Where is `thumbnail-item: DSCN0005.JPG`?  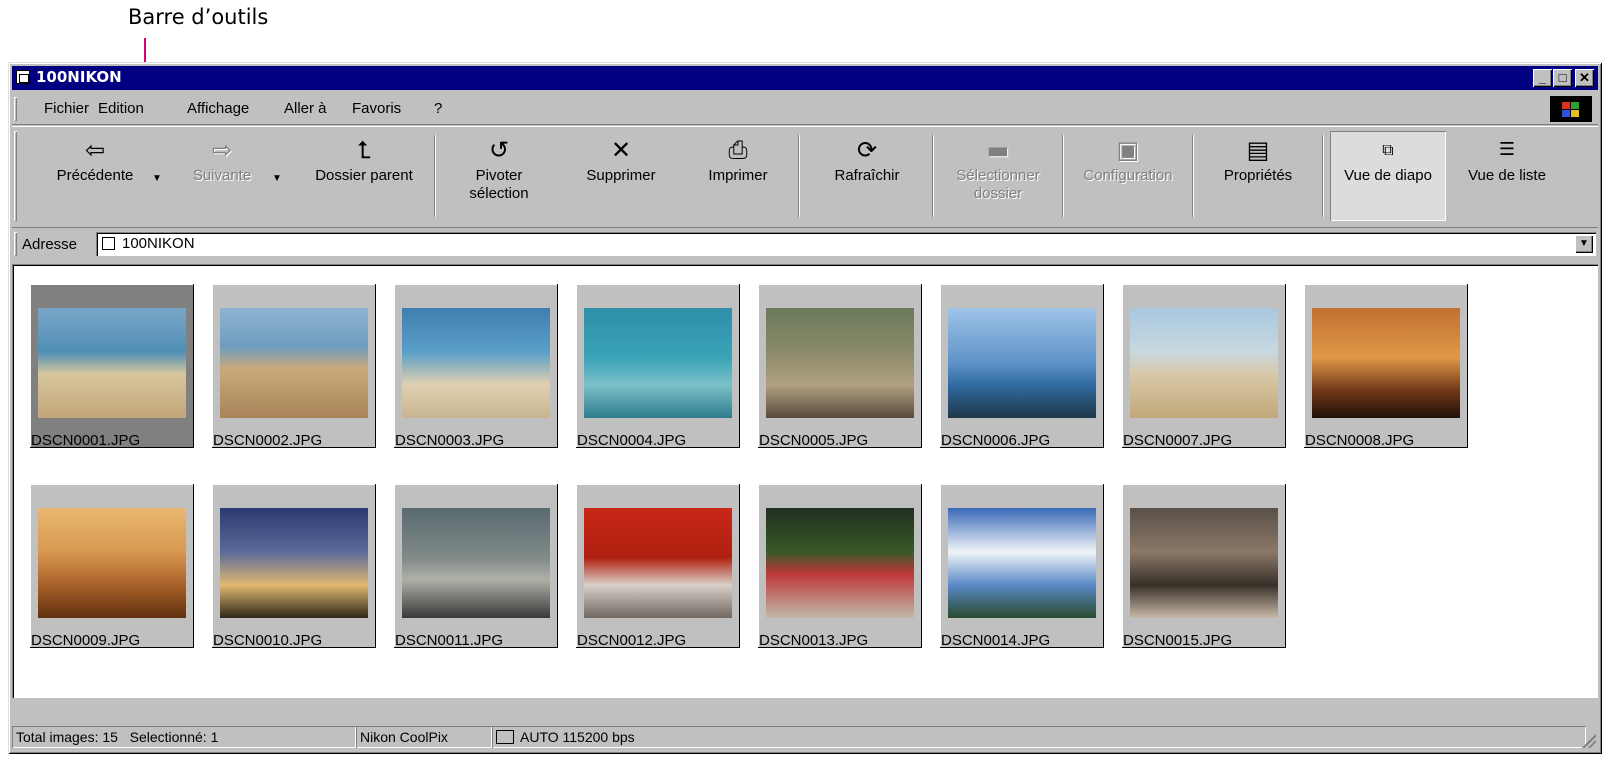 thumbnail-item: DSCN0005.JPG is located at coordinates (831, 361).